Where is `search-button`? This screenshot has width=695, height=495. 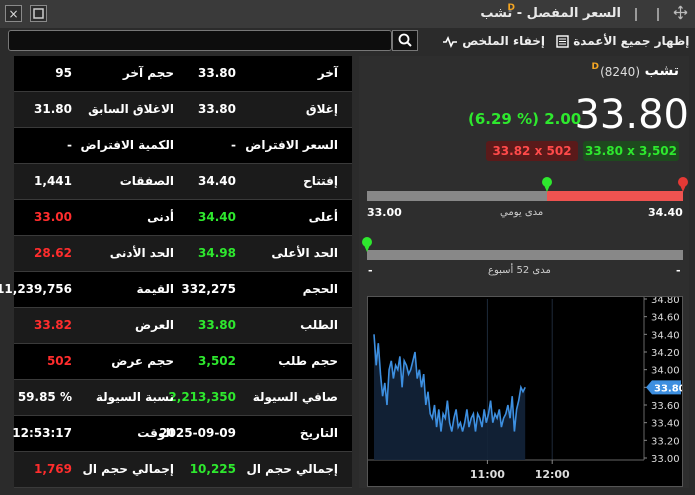
search-button is located at coordinates (405, 40).